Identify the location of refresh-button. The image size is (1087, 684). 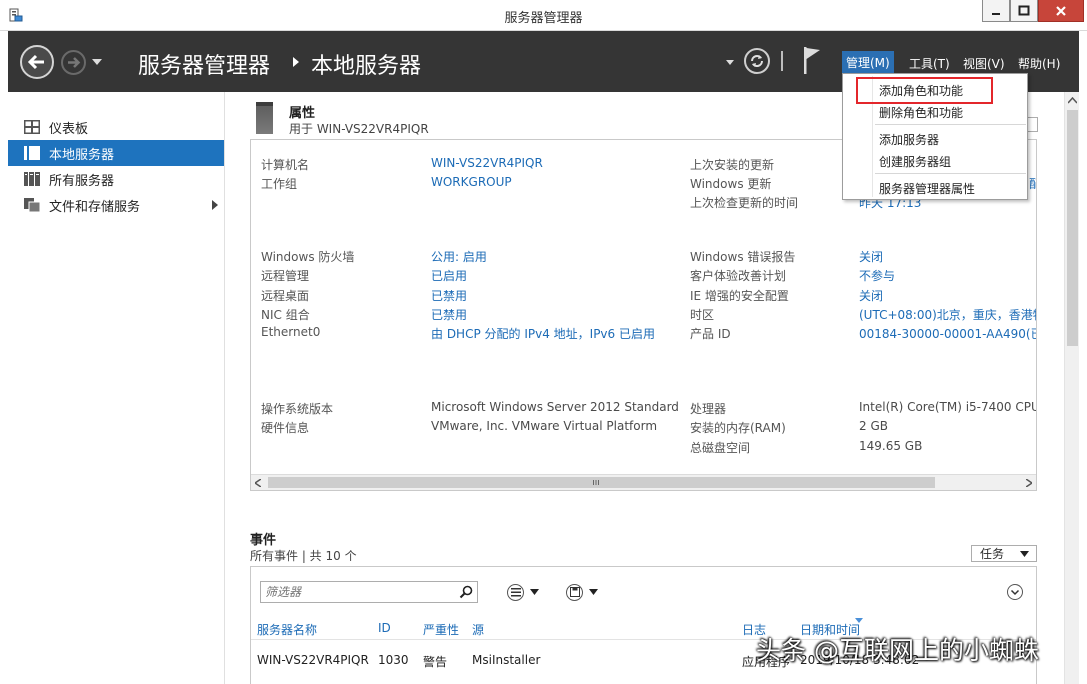
(757, 61).